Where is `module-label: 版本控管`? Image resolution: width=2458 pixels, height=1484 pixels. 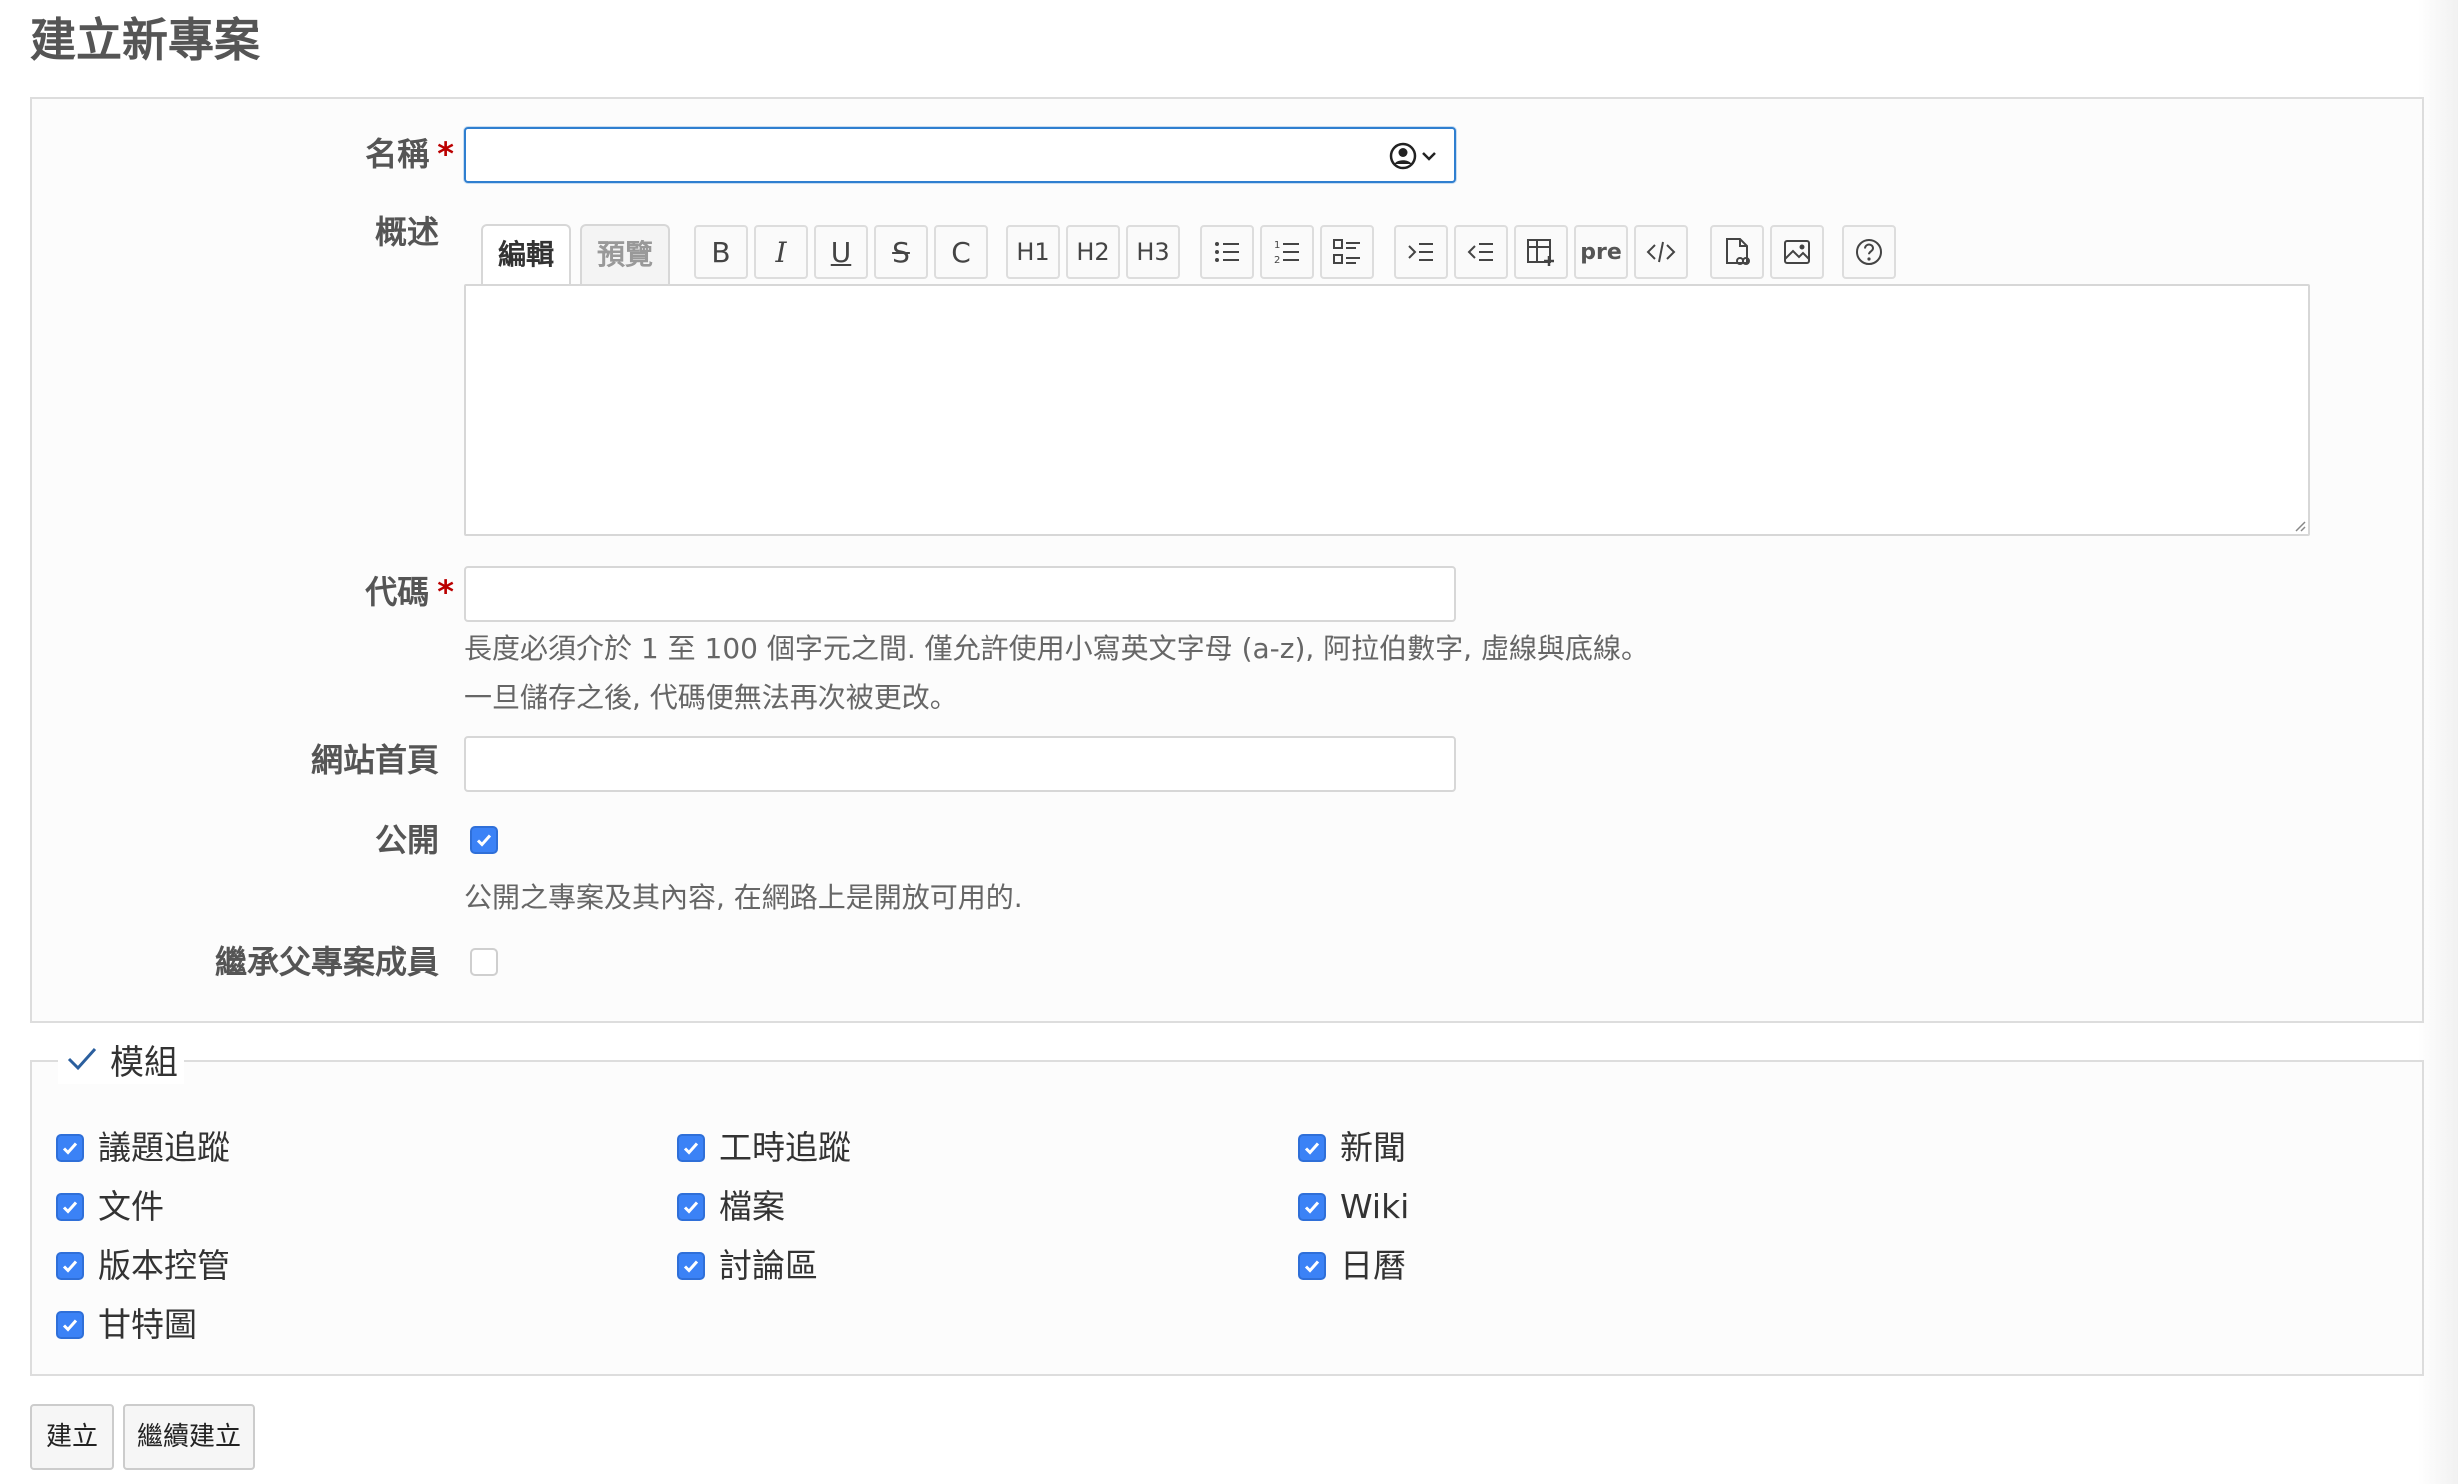 module-label: 版本控管 is located at coordinates (164, 1265).